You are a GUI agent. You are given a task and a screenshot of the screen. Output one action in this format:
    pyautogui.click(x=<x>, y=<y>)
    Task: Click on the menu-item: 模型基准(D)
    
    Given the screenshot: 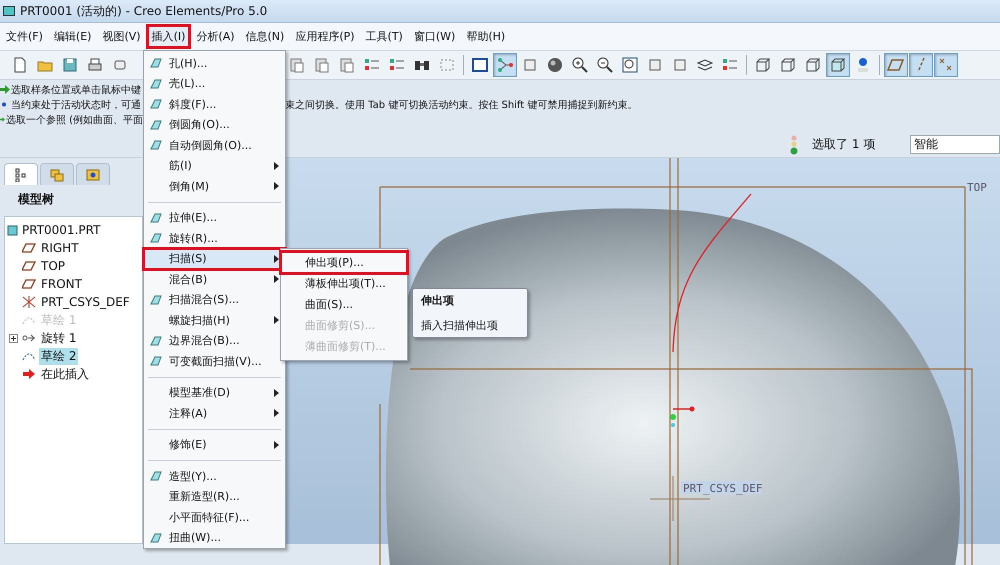 What is the action you would take?
    pyautogui.click(x=214, y=392)
    